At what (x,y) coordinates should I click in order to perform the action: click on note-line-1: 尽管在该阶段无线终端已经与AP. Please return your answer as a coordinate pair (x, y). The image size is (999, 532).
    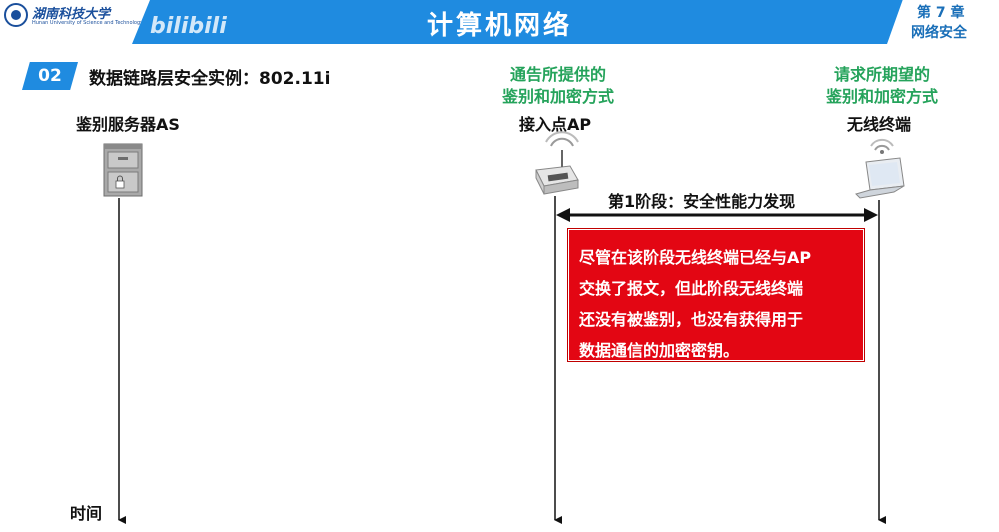
    Looking at the image, I should click on (695, 257).